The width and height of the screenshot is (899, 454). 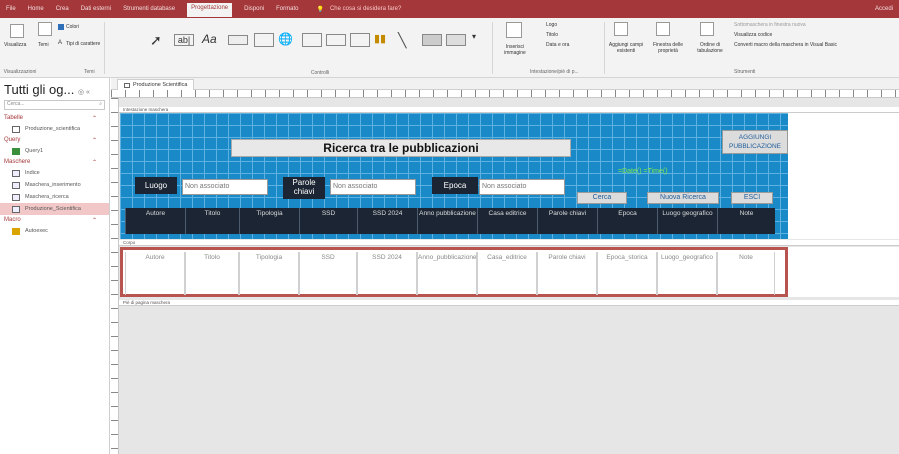 I want to click on field-textbox: Casa_editrice, so click(x=507, y=273).